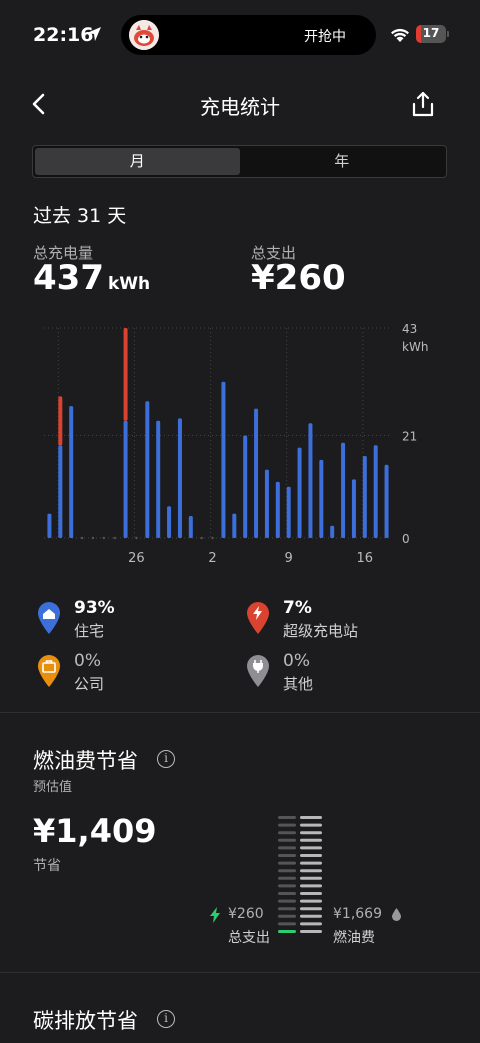  Describe the element at coordinates (300, 874) in the screenshot. I see `savings-comparison-gauge` at that location.